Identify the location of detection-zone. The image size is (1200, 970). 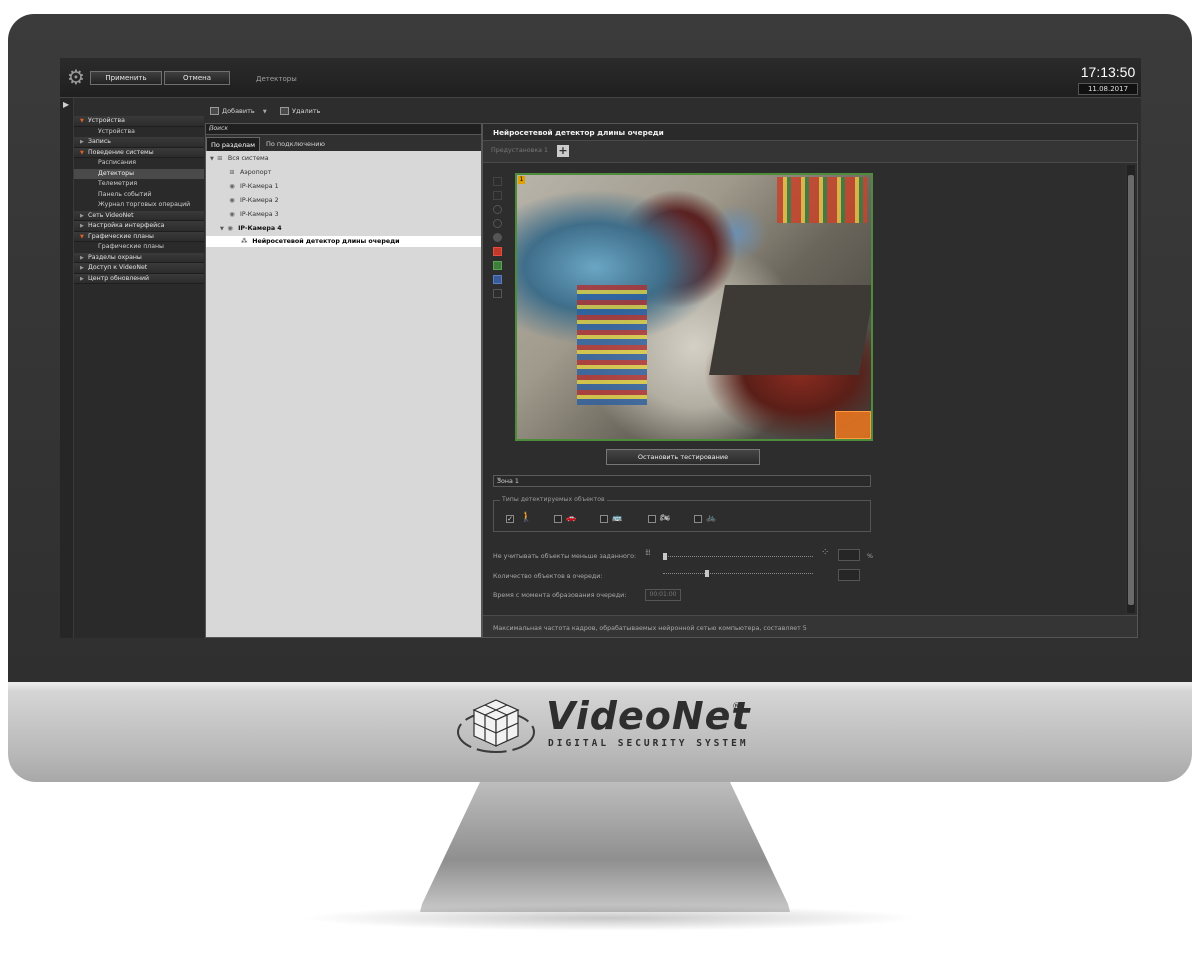
(853, 425).